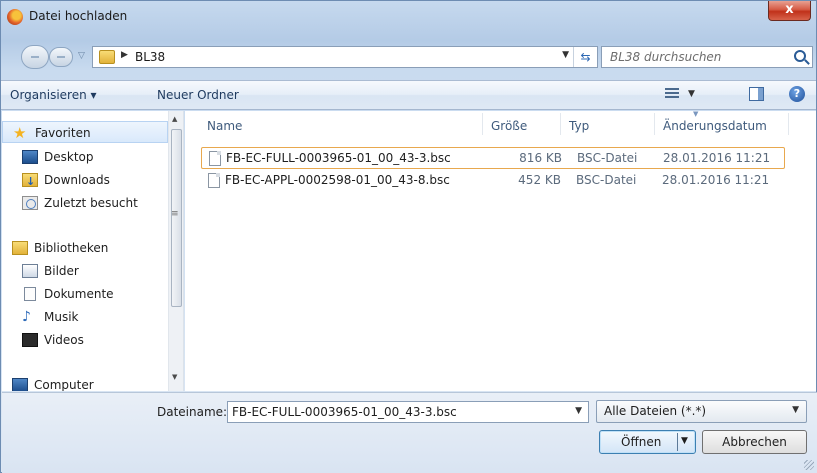  Describe the element at coordinates (666, 57) in the screenshot. I see `search-placeholder: BL38 durchsuchen` at that location.